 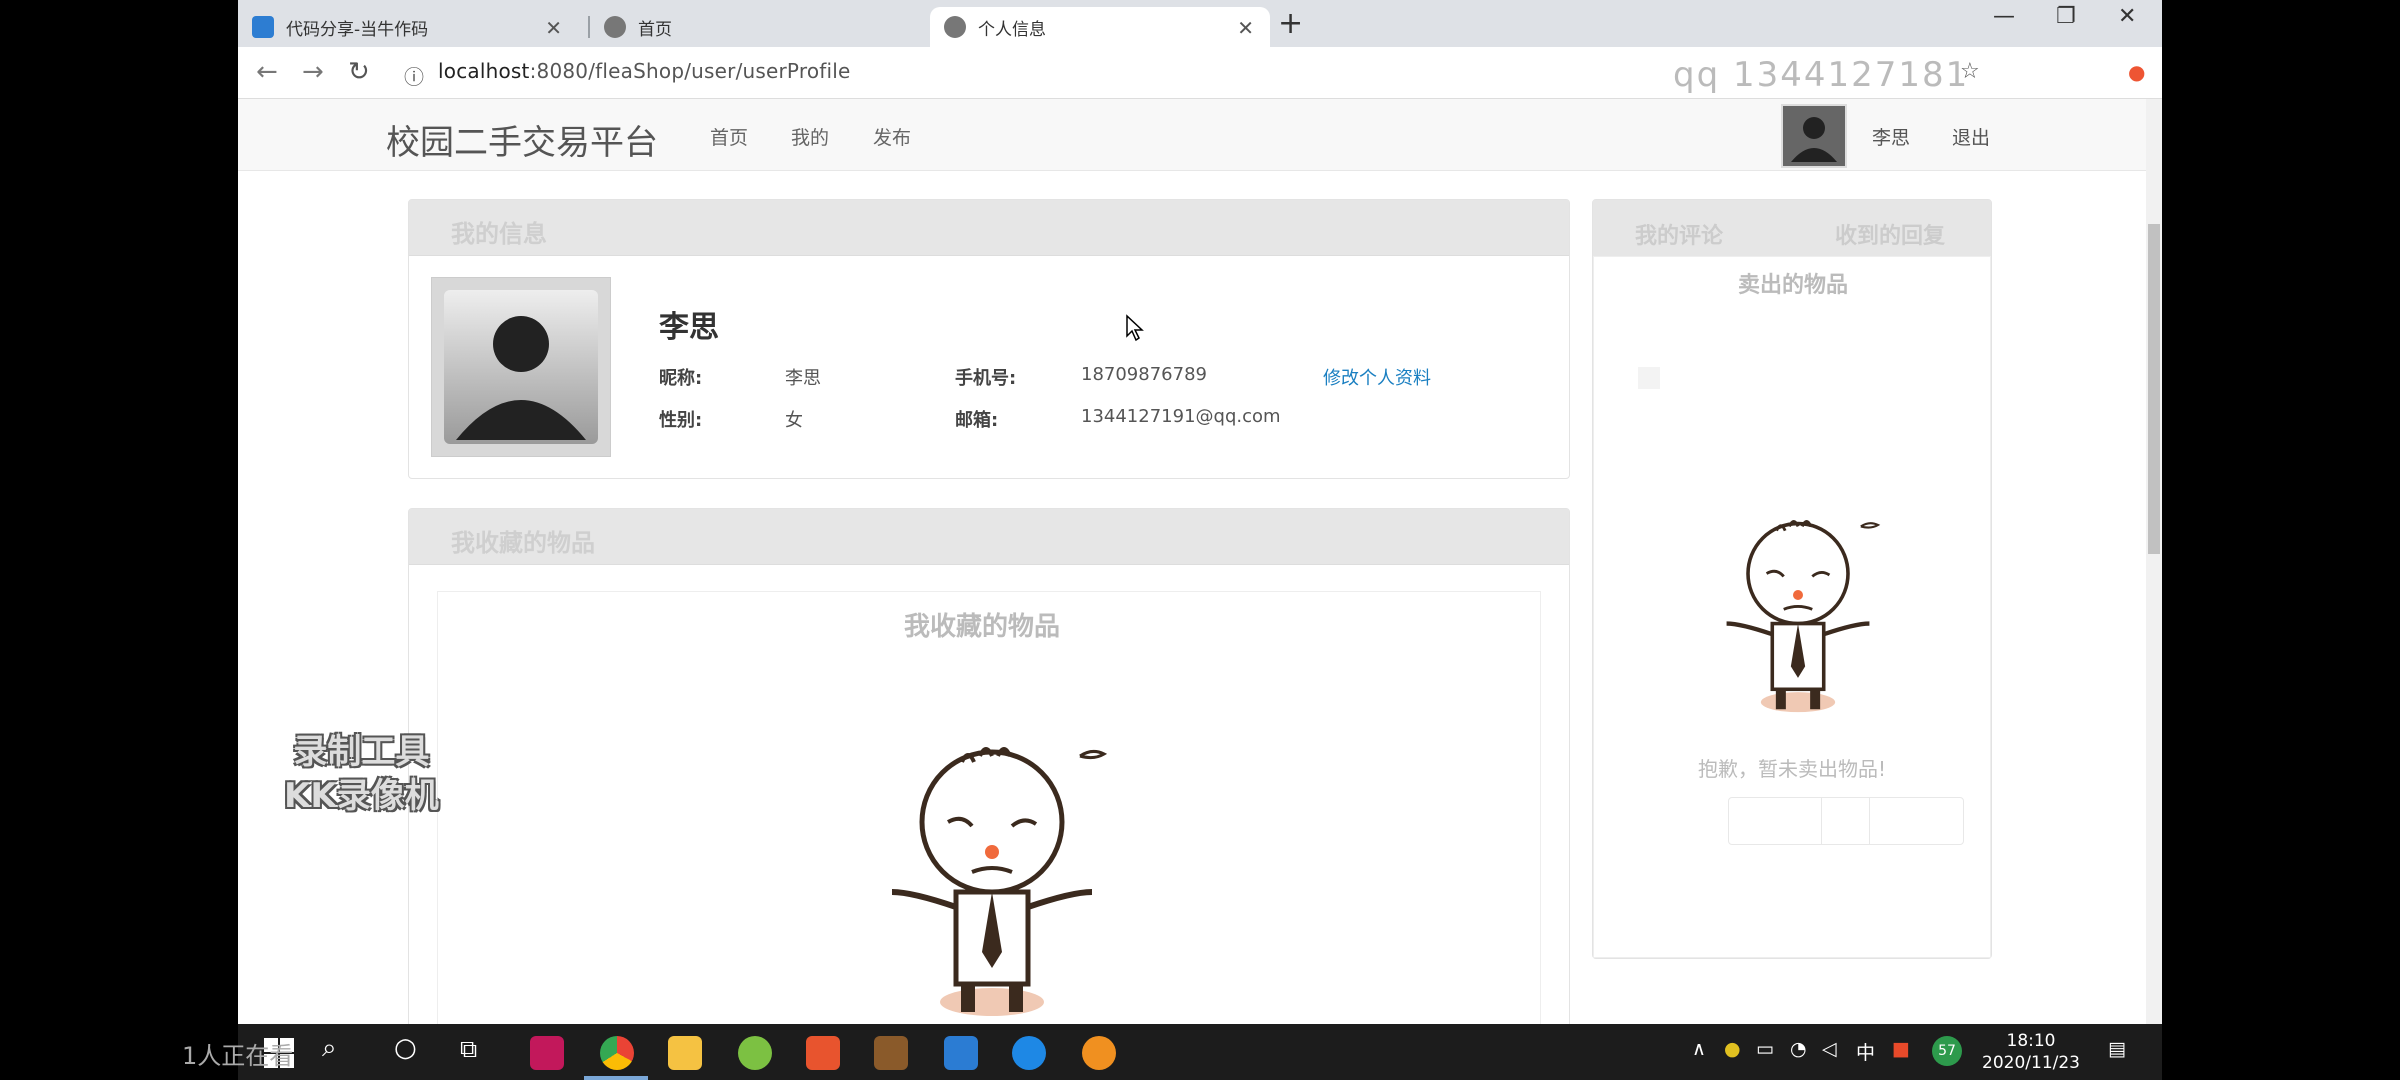 I want to click on search-icon: ⌕, so click(x=329, y=1048).